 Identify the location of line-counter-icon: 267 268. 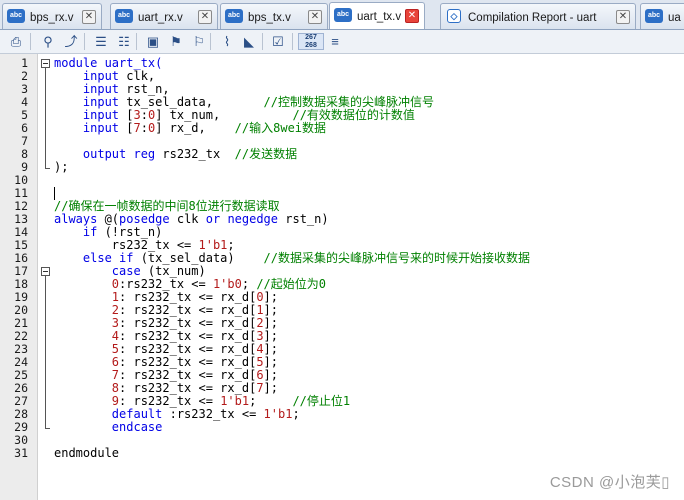
(311, 41).